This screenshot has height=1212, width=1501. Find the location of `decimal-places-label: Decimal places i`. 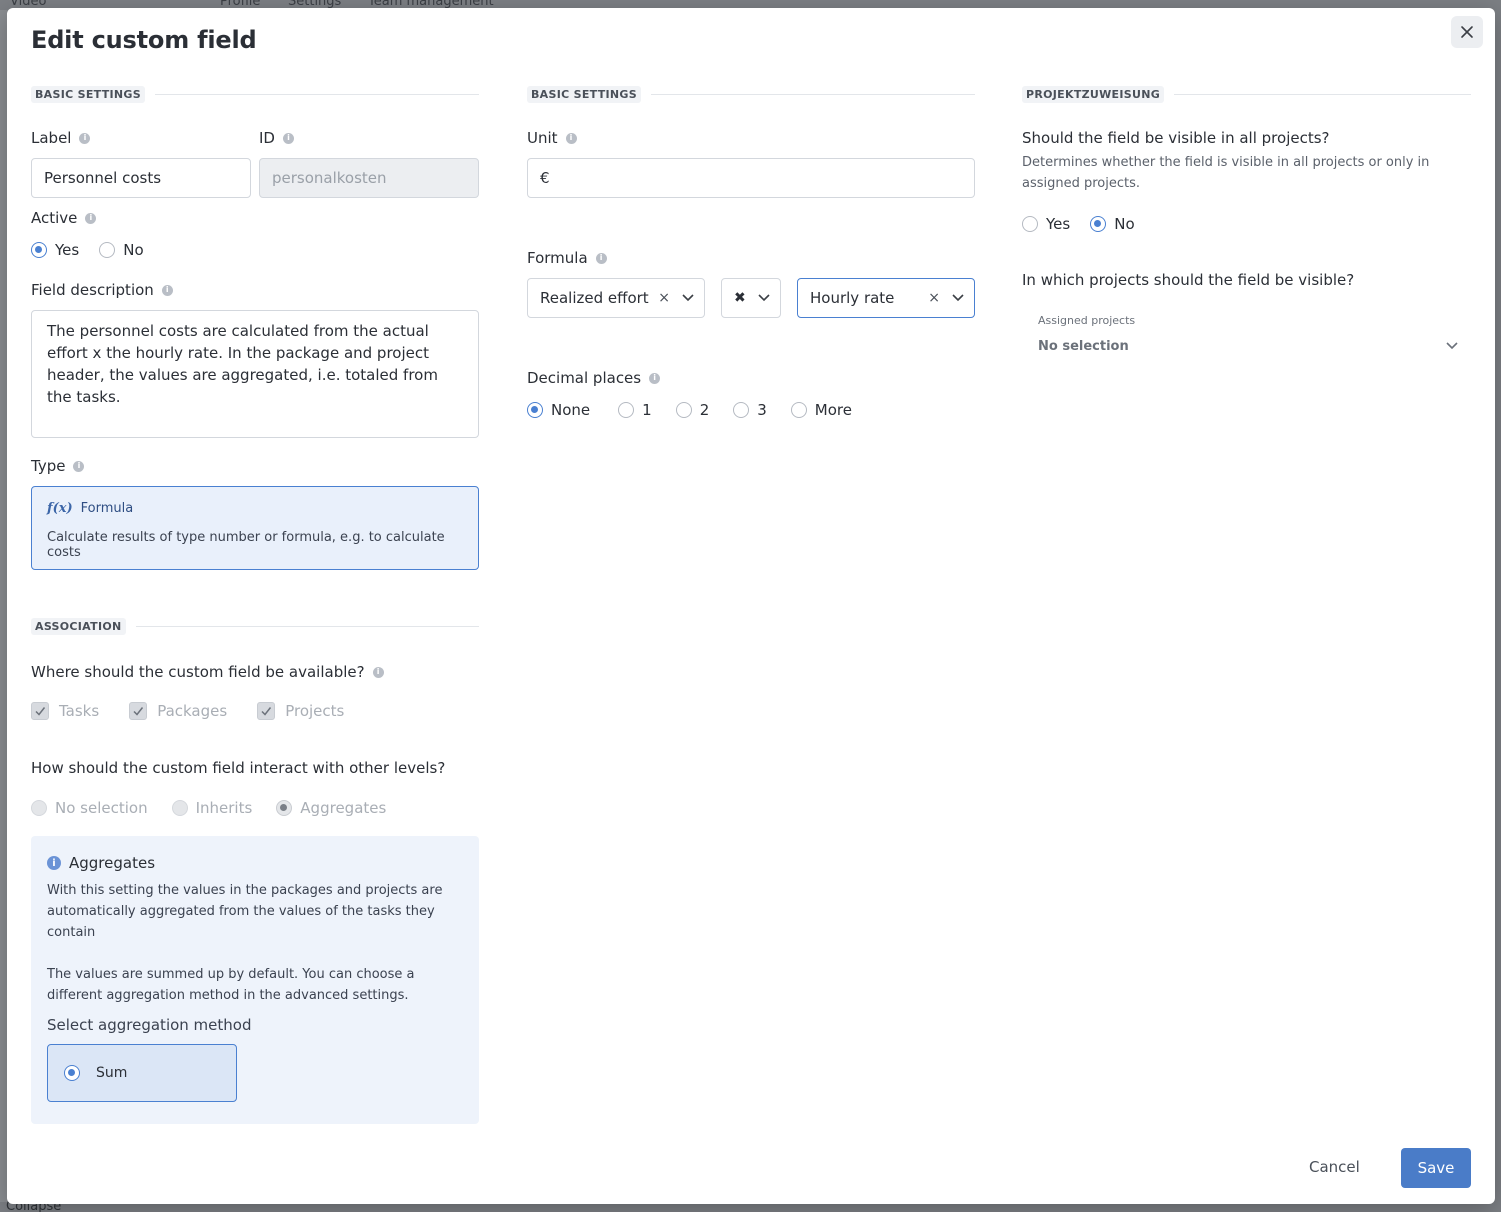

decimal-places-label: Decimal places i is located at coordinates (594, 378).